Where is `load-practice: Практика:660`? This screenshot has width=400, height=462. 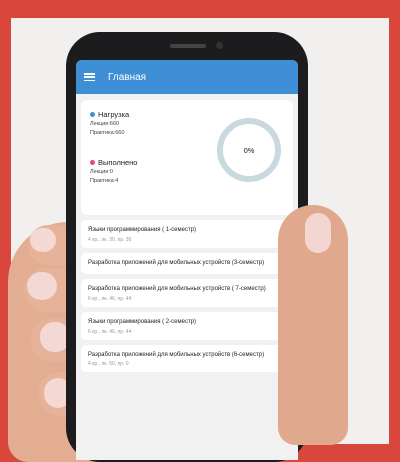 load-practice: Практика:660 is located at coordinates (107, 132).